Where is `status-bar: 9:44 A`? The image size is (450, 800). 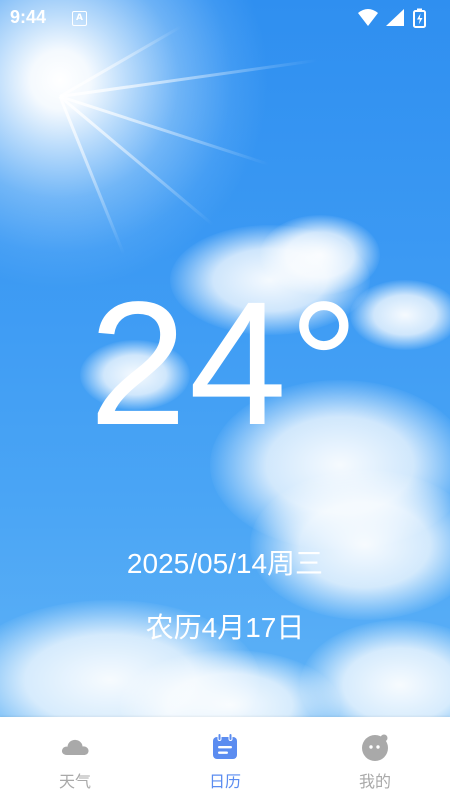 status-bar: 9:44 A is located at coordinates (225, 18).